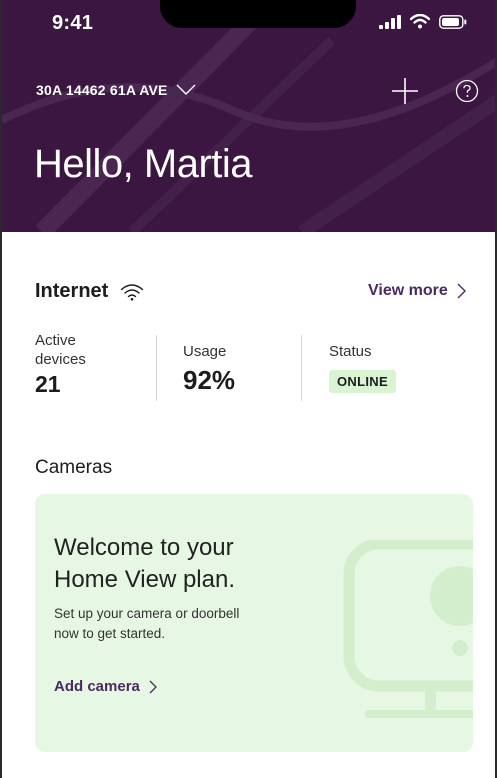 This screenshot has height=778, width=497. I want to click on address-selector: 30A 14462 61A AVE, so click(116, 90).